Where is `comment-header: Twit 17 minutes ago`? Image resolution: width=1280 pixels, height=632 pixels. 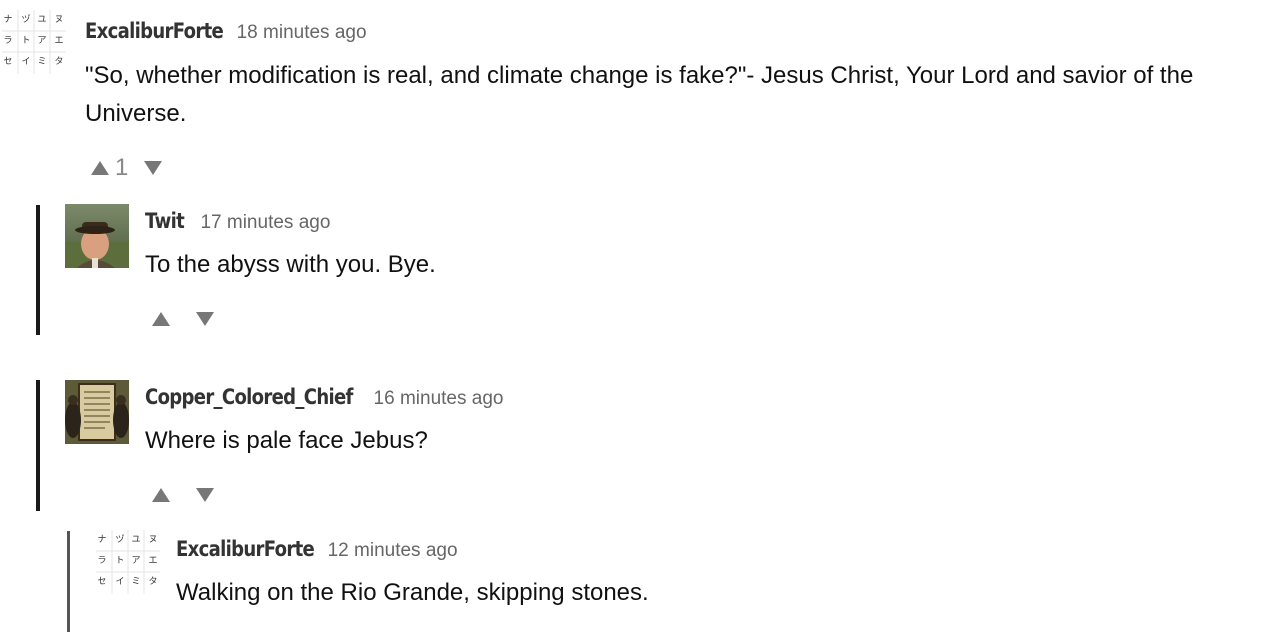 comment-header: Twit 17 minutes ago is located at coordinates (237, 221).